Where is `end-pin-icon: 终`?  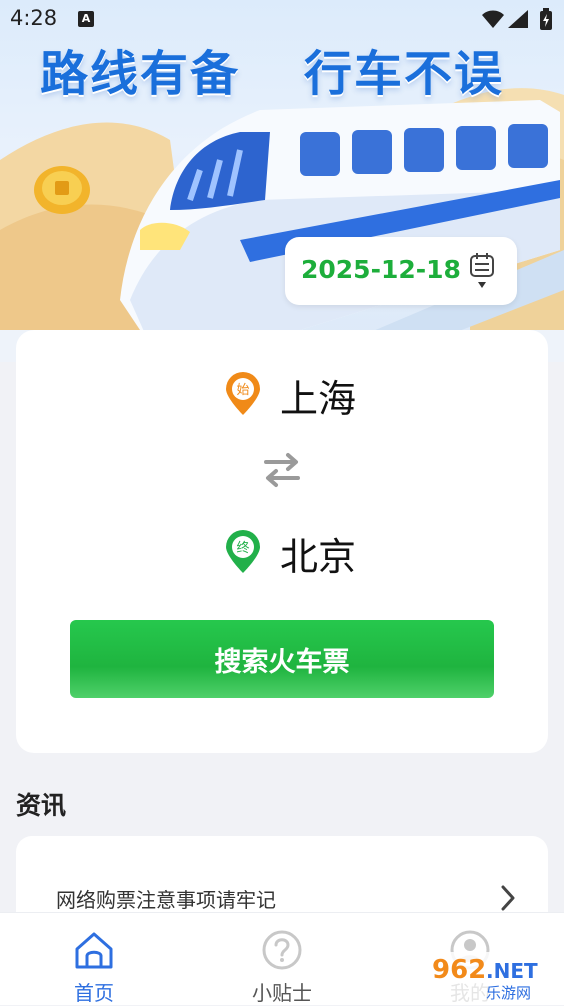 end-pin-icon: 终 is located at coordinates (243, 551).